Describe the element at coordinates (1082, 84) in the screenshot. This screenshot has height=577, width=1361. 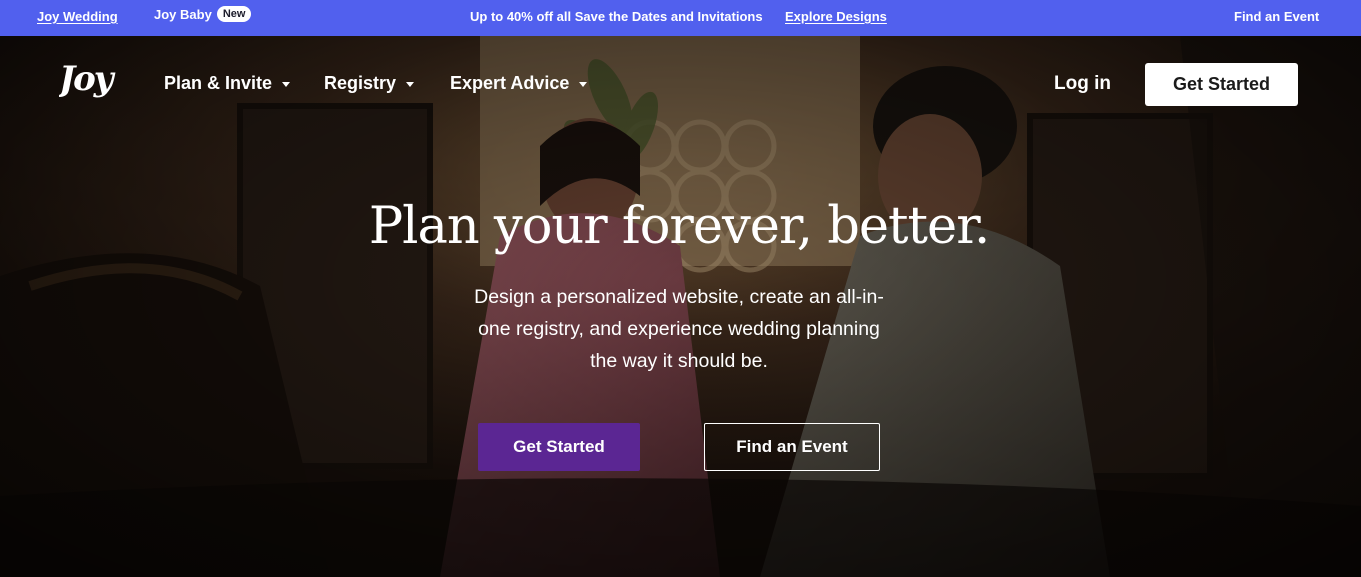
I see `login-link: Log in` at that location.